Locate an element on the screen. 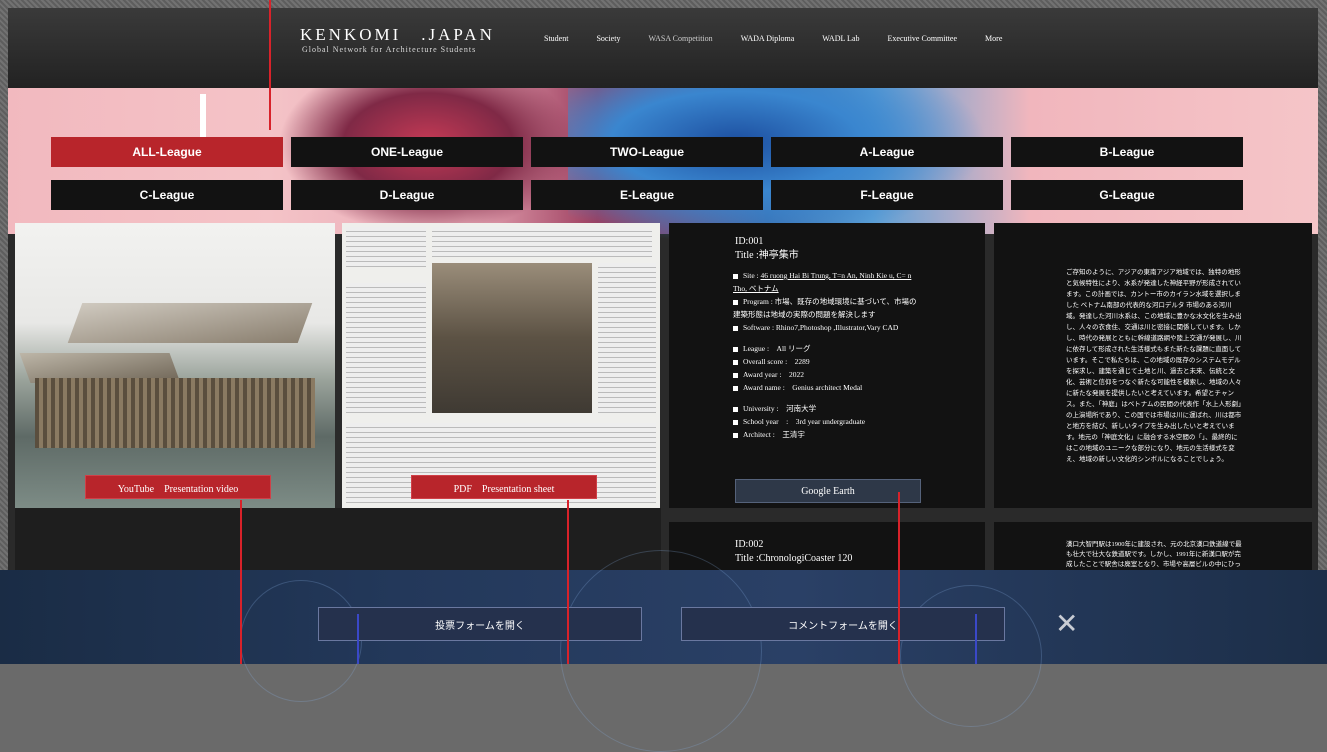 This screenshot has height=752, width=1327. pdf-presentation-button: PDF Presentation sheet is located at coordinates (504, 487).